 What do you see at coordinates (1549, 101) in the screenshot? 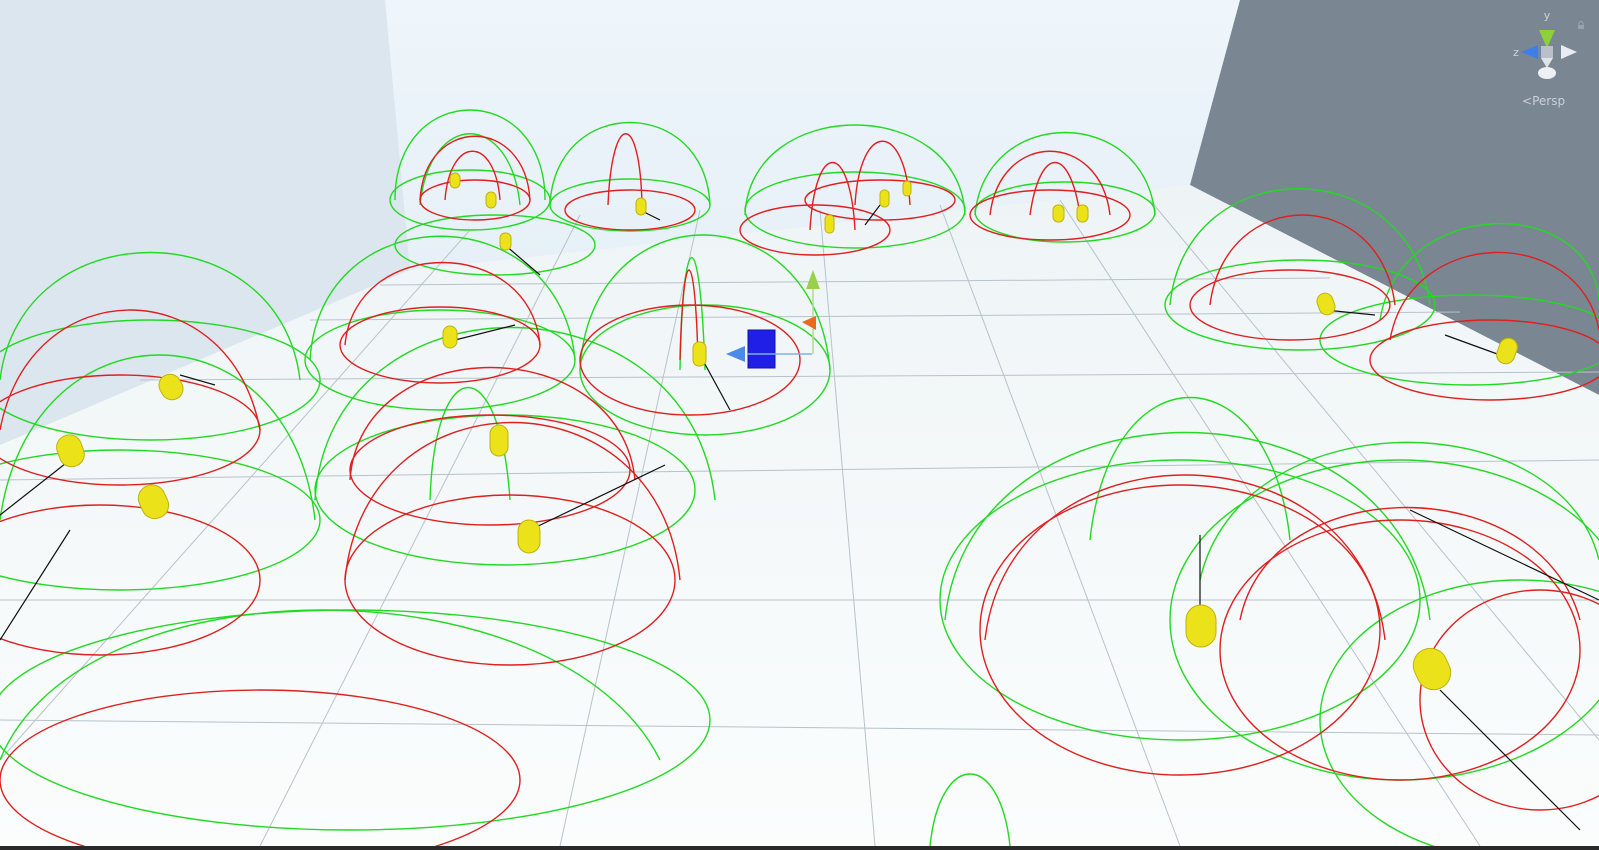
I see `projection-label: Persp` at bounding box center [1549, 101].